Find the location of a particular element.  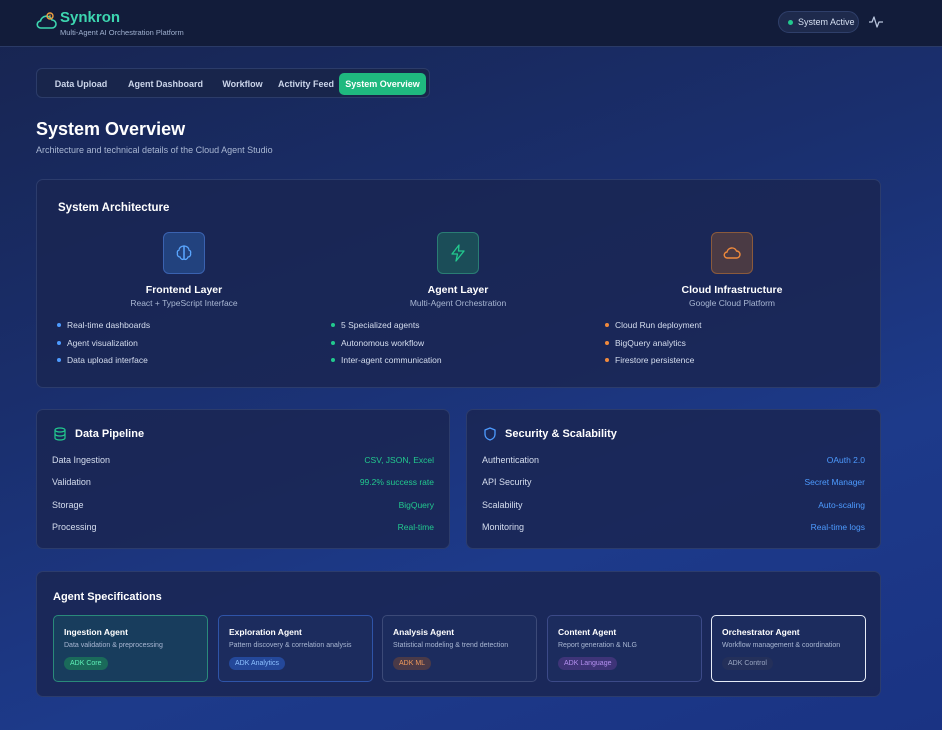

list-item: Firestore persistence is located at coordinates (653, 364).